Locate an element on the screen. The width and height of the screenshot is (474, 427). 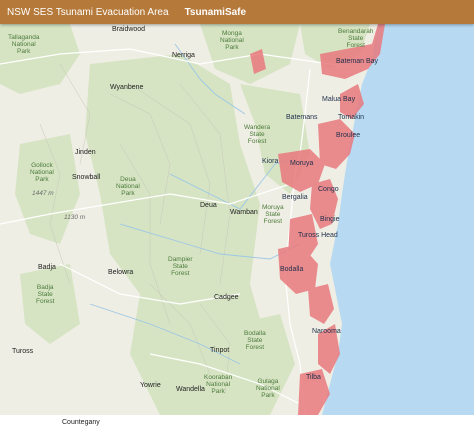
park-label: Benandarah State Forest is located at coordinates (356, 38).